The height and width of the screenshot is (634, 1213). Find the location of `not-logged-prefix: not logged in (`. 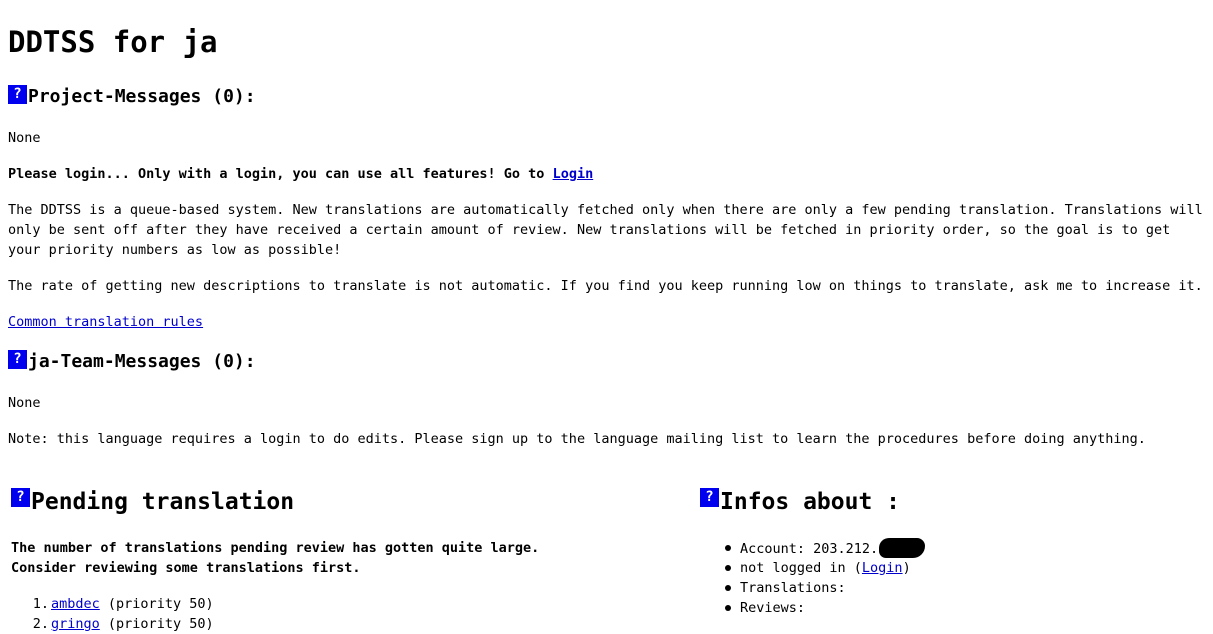

not-logged-prefix: not logged in ( is located at coordinates (801, 568).